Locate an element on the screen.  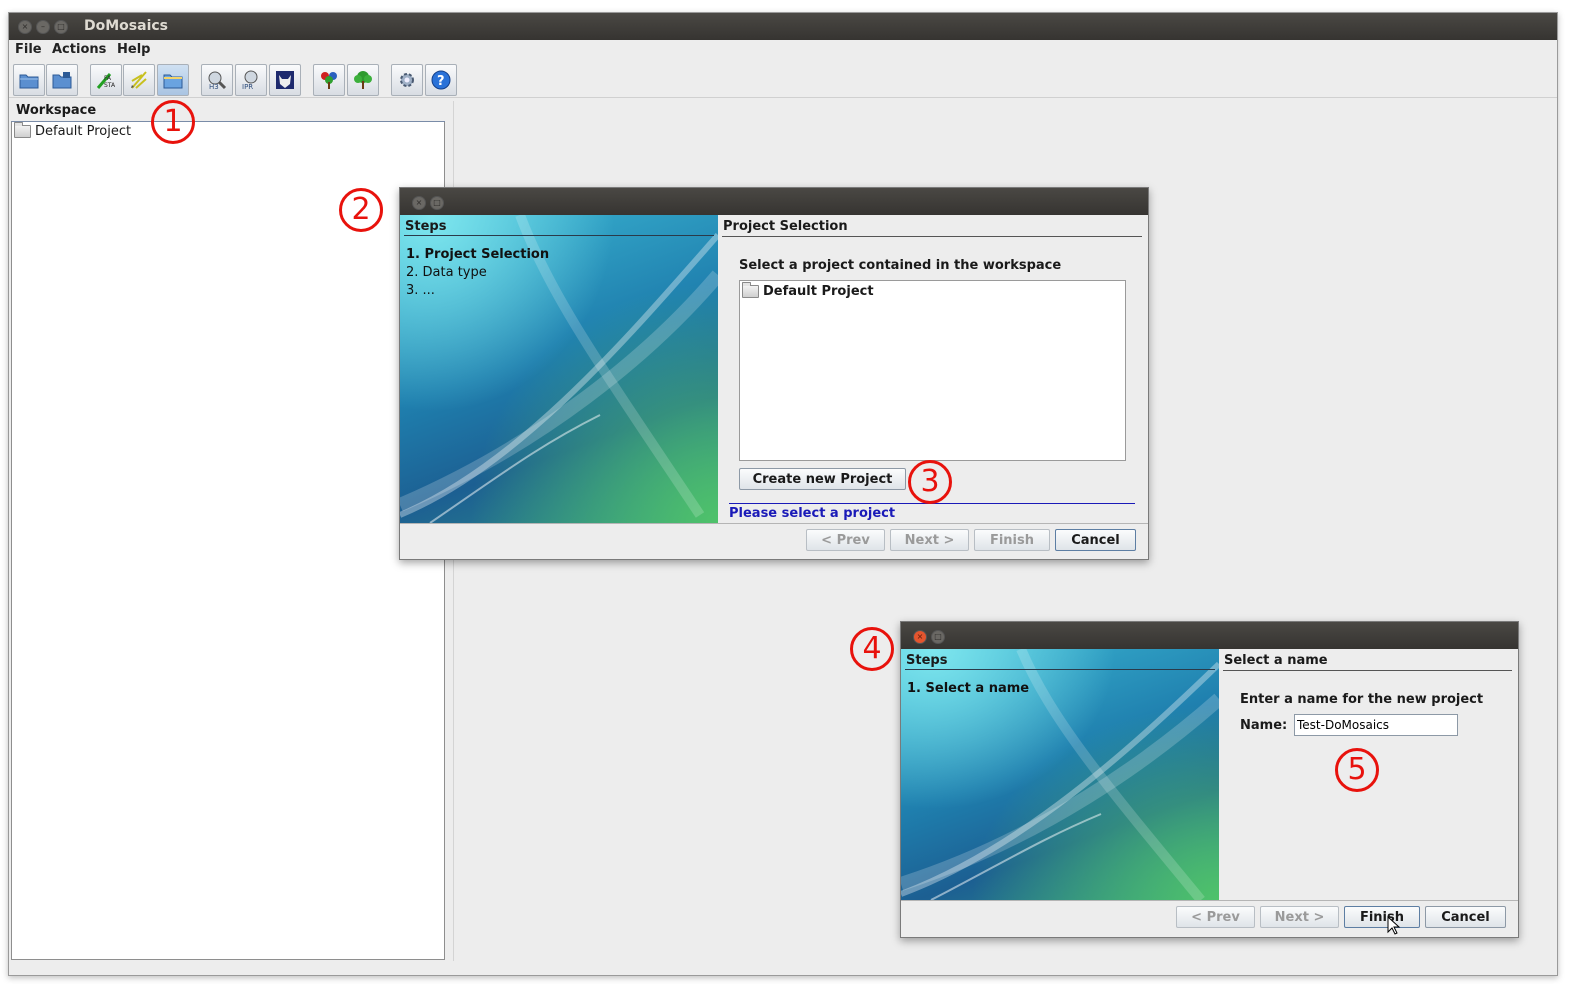
menu-file: File is located at coordinates (28, 49).